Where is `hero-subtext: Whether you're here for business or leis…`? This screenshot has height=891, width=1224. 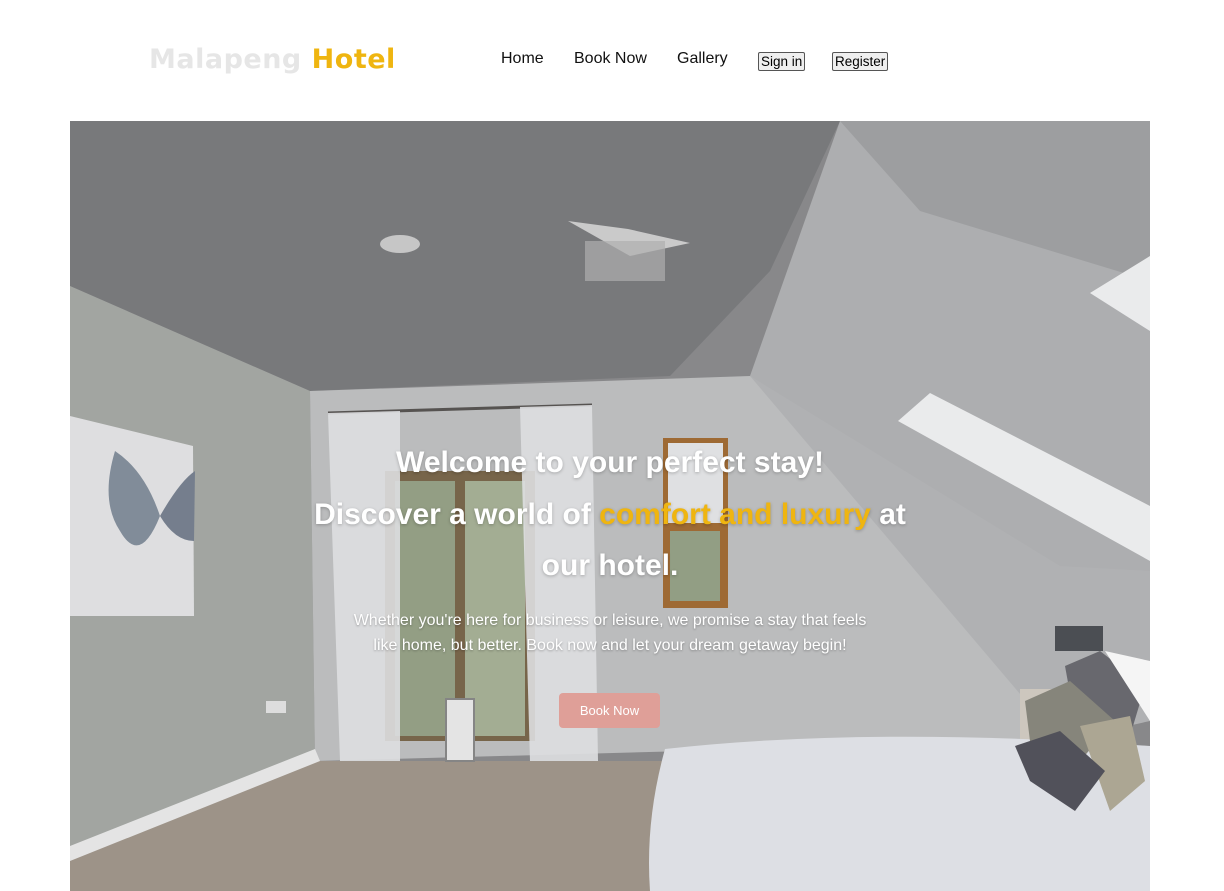 hero-subtext: Whether you're here for business or leis… is located at coordinates (610, 633).